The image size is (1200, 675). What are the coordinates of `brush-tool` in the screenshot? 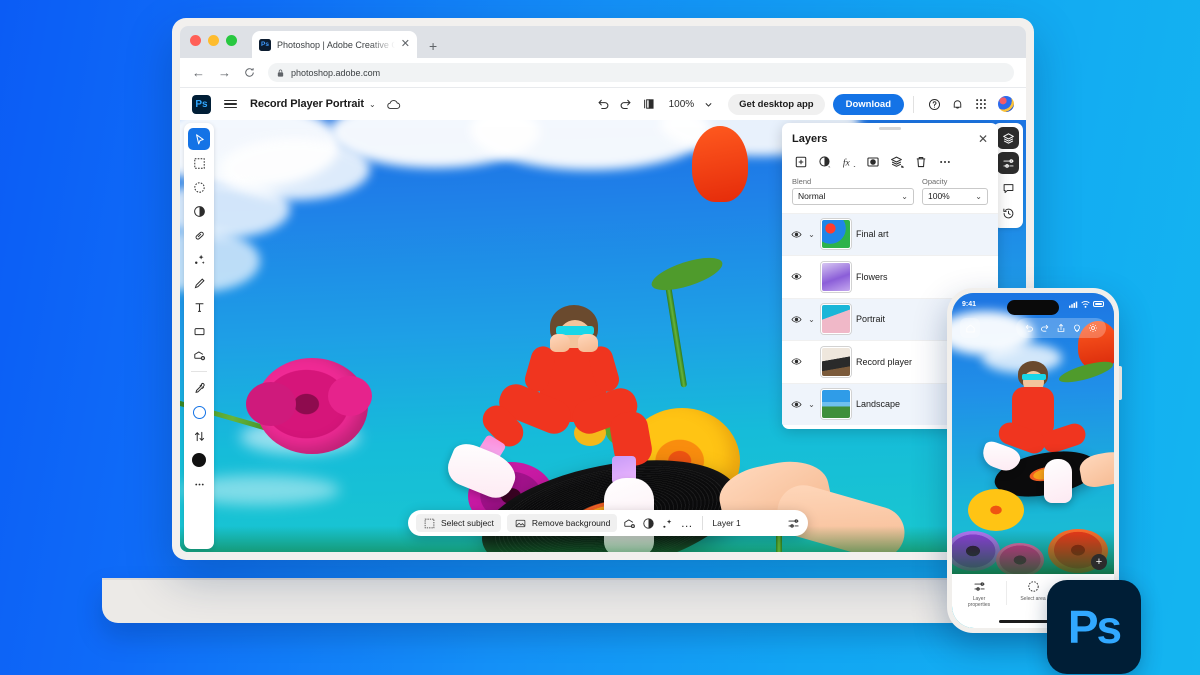 It's located at (199, 283).